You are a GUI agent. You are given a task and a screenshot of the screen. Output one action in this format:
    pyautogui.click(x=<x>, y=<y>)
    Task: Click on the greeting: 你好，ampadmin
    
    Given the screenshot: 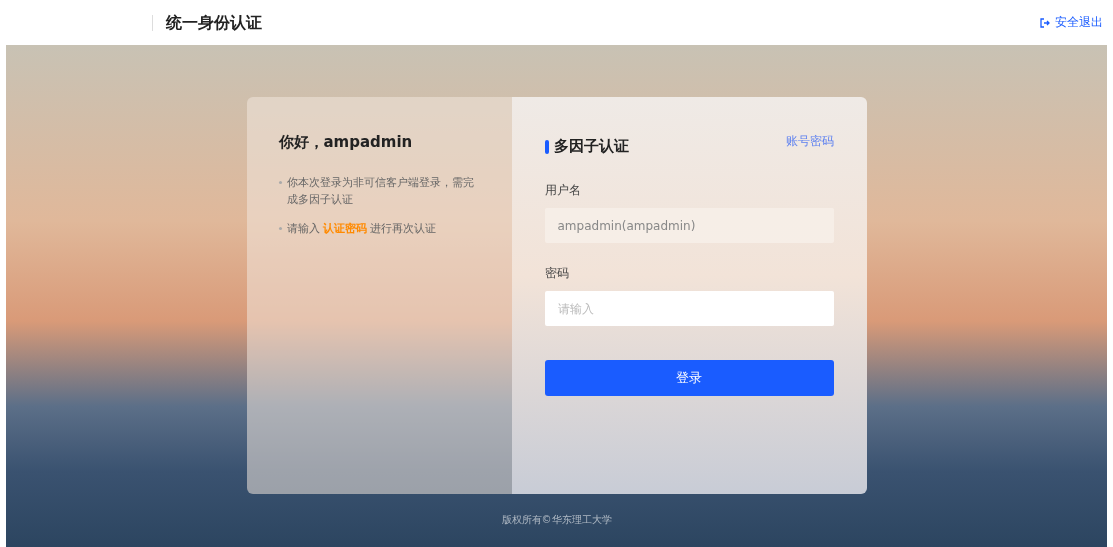 What is the action you would take?
    pyautogui.click(x=346, y=142)
    